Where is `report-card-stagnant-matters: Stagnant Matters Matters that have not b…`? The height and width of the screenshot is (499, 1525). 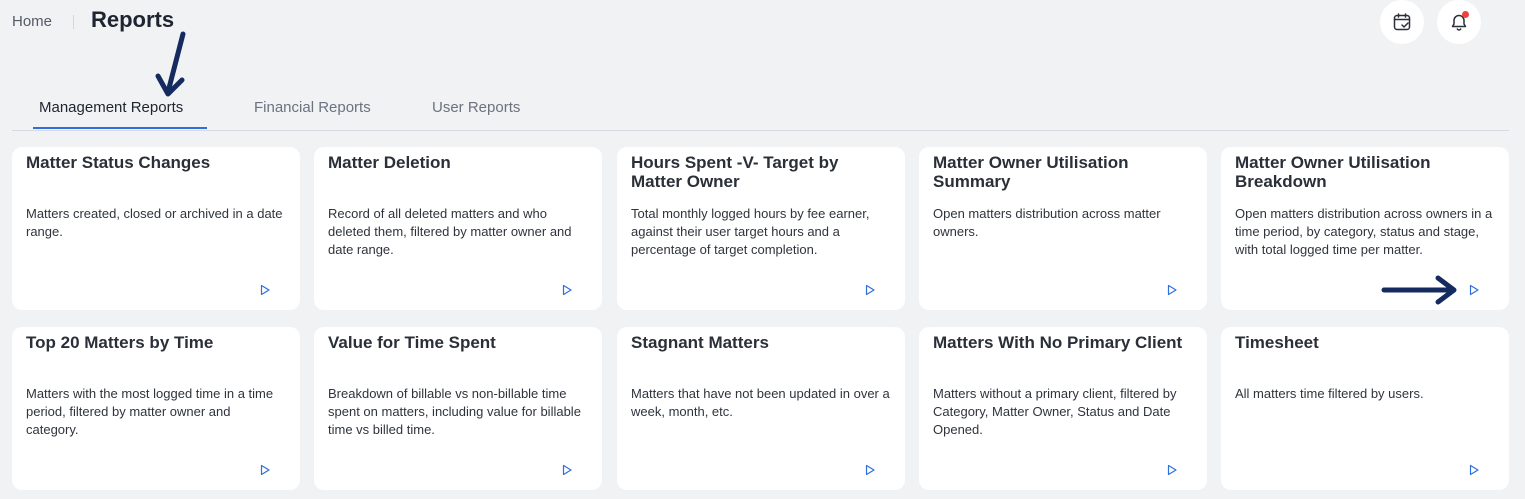 report-card-stagnant-matters: Stagnant Matters Matters that have not b… is located at coordinates (761, 408).